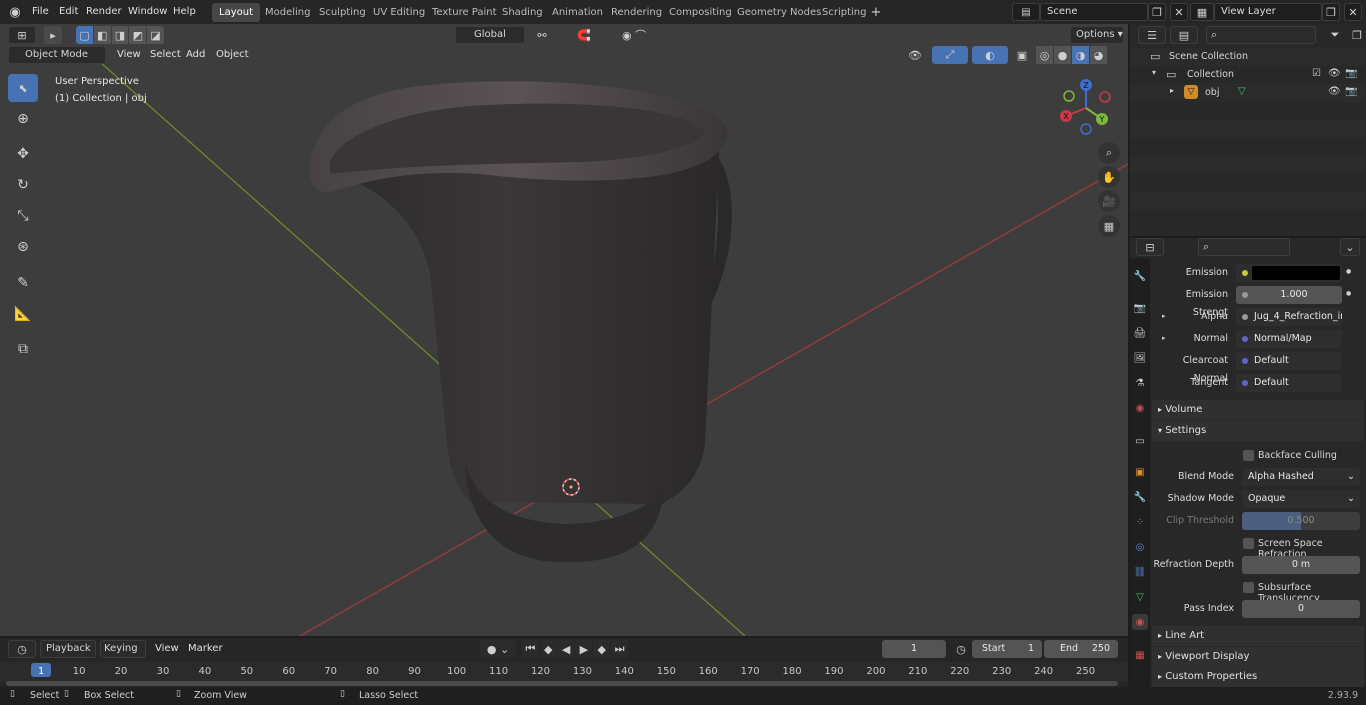  I want to click on keying-dropdown: Keying, so click(123, 649).